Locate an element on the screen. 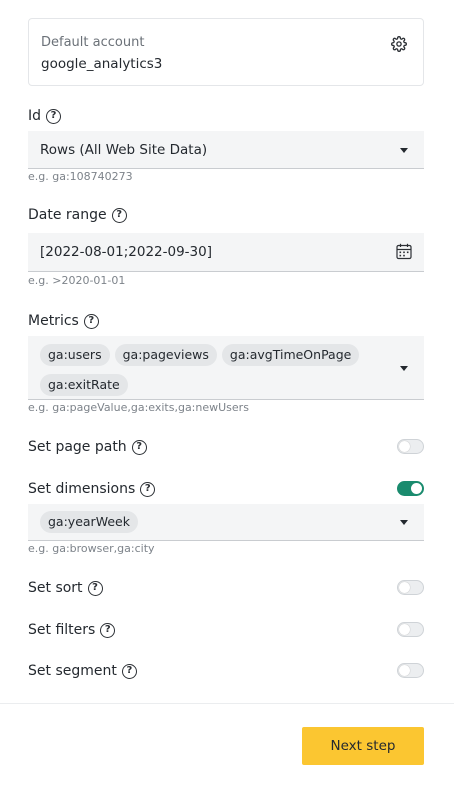 This screenshot has height=788, width=454. date-range-label-row: Date range ? is located at coordinates (77, 215).